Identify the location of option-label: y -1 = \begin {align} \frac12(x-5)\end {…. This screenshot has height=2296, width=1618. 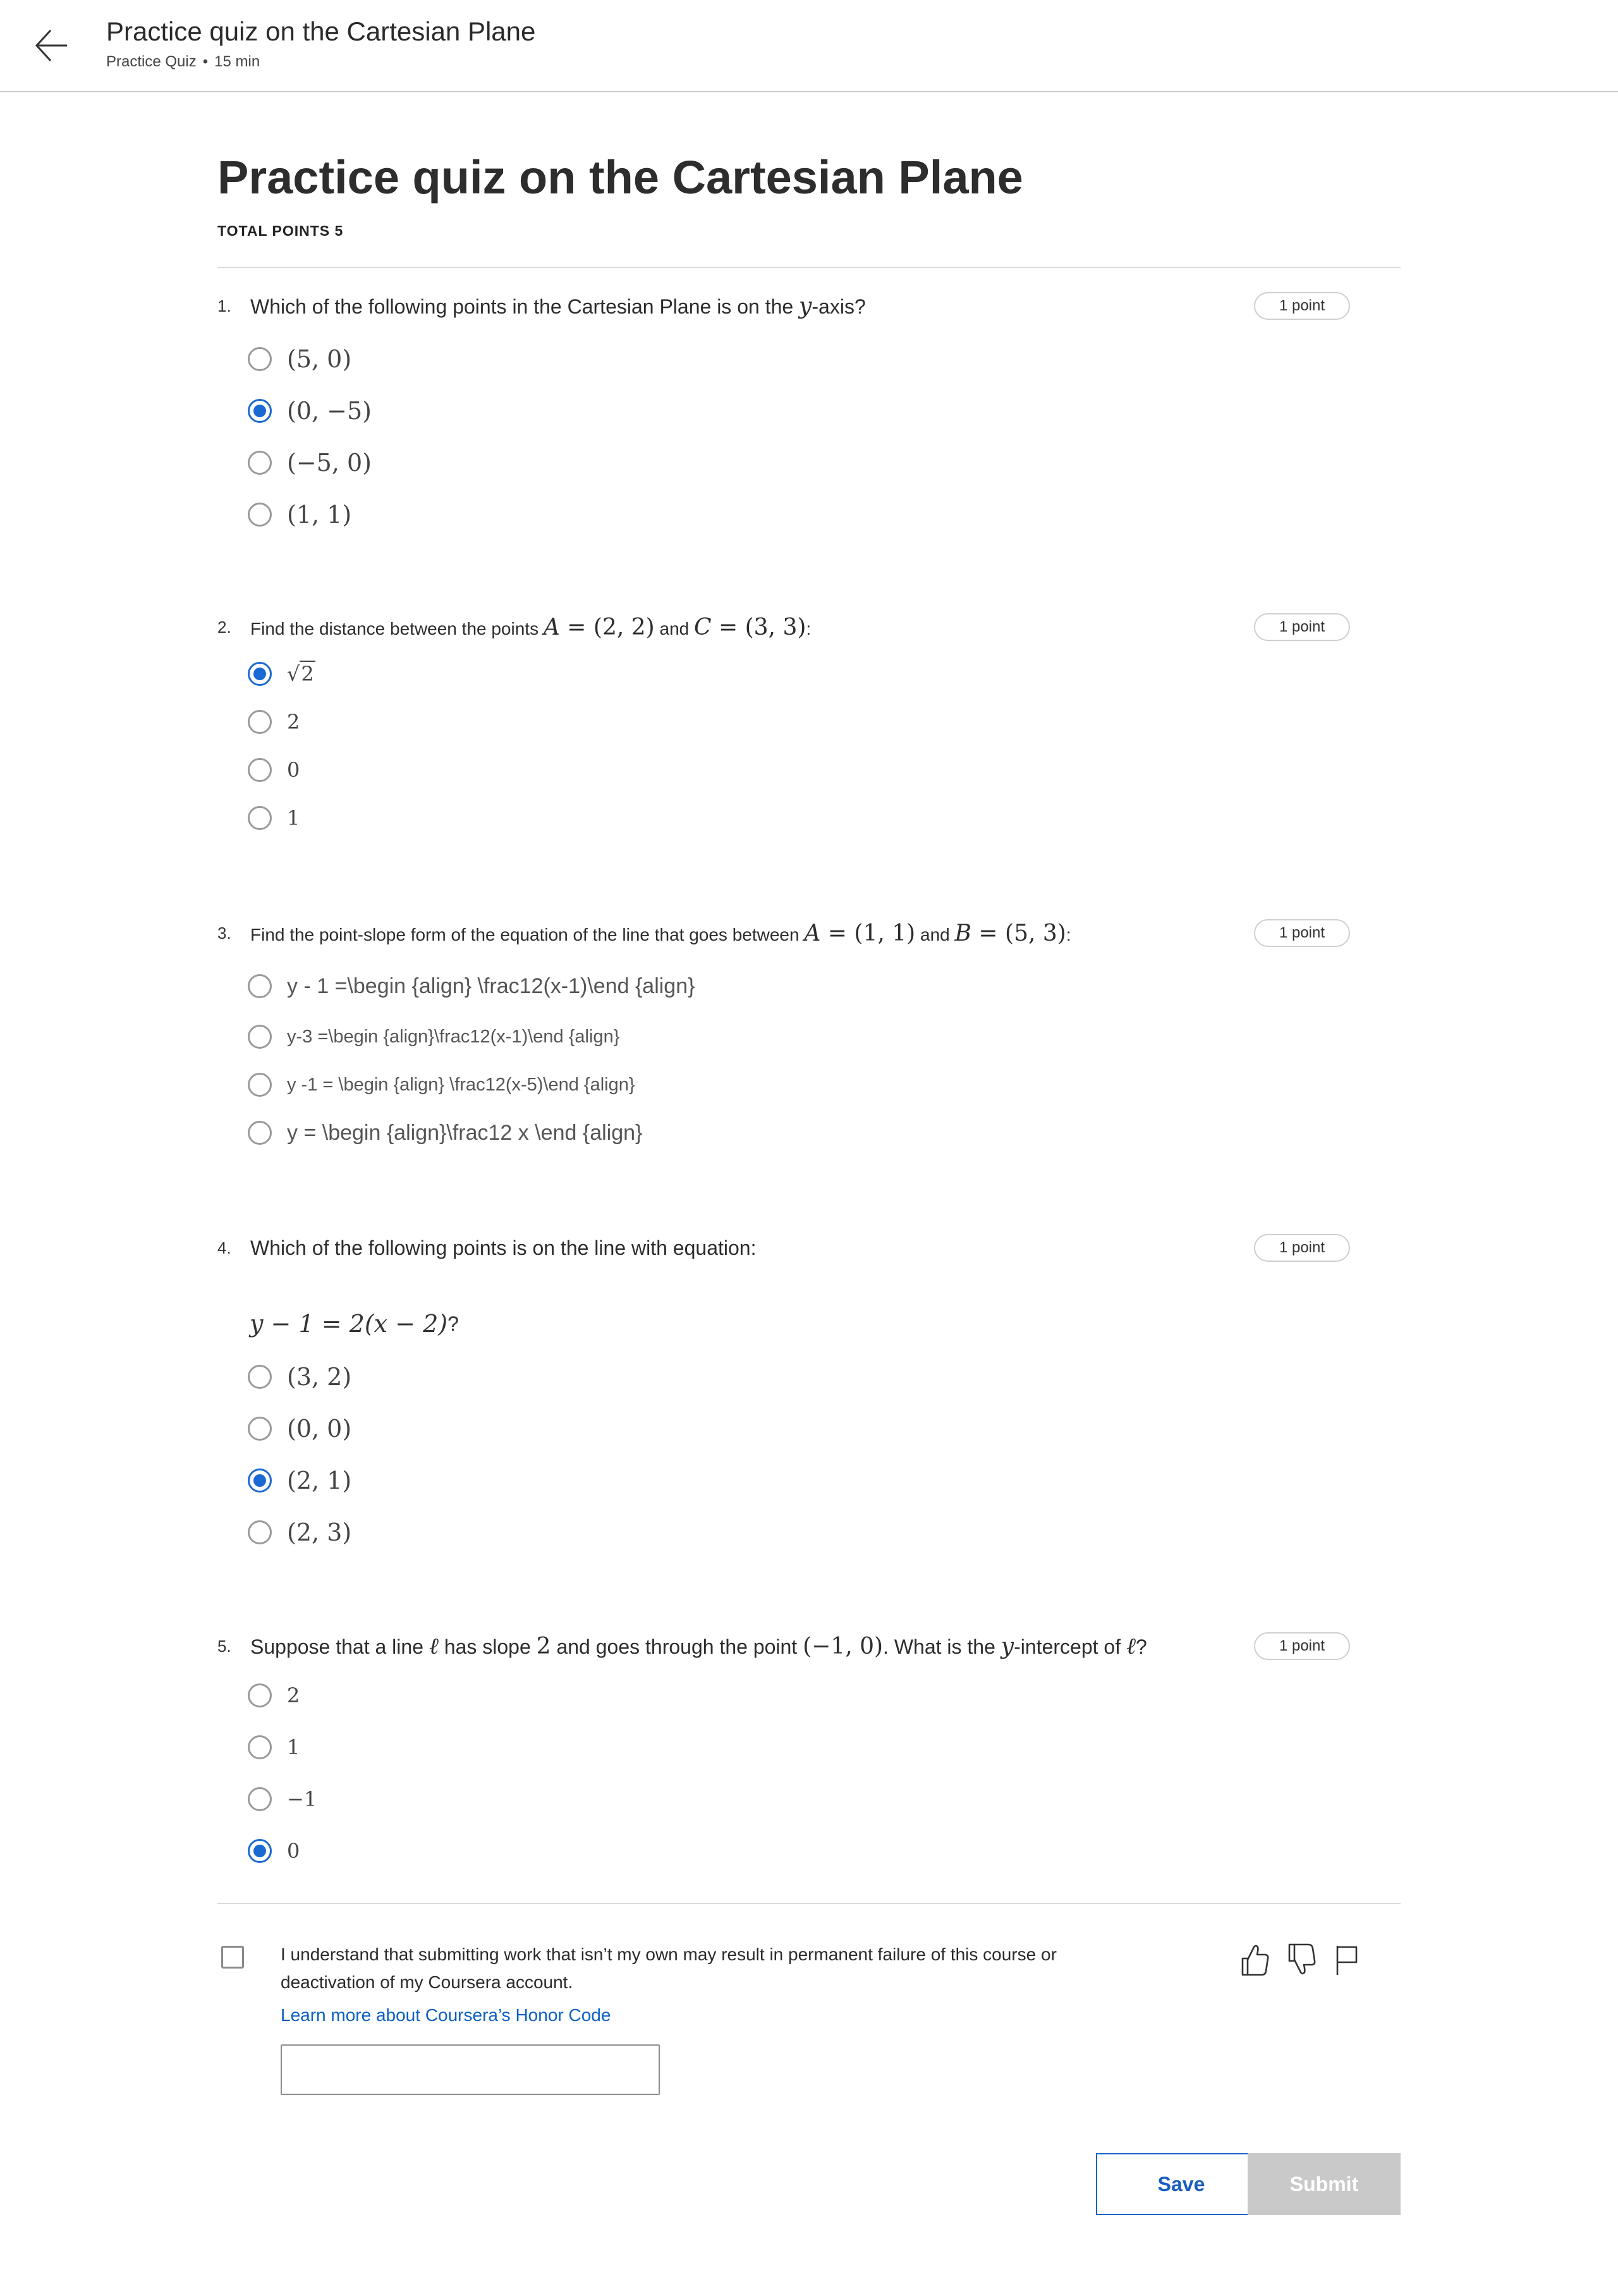
(461, 1084).